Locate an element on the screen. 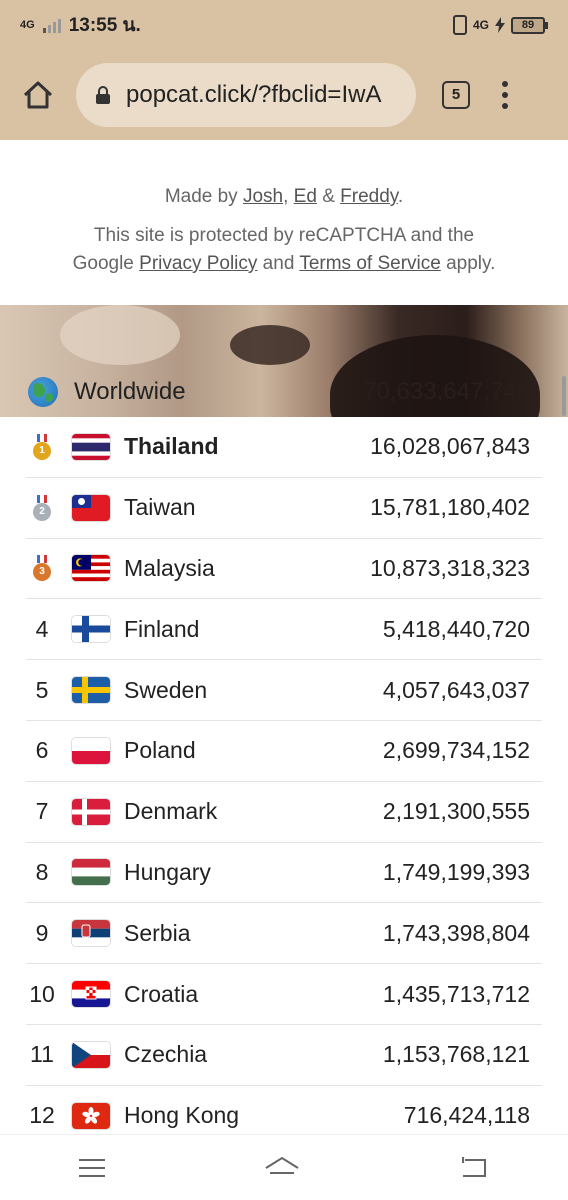 The height and width of the screenshot is (1200, 568). home-nav-icon is located at coordinates (282, 1168).